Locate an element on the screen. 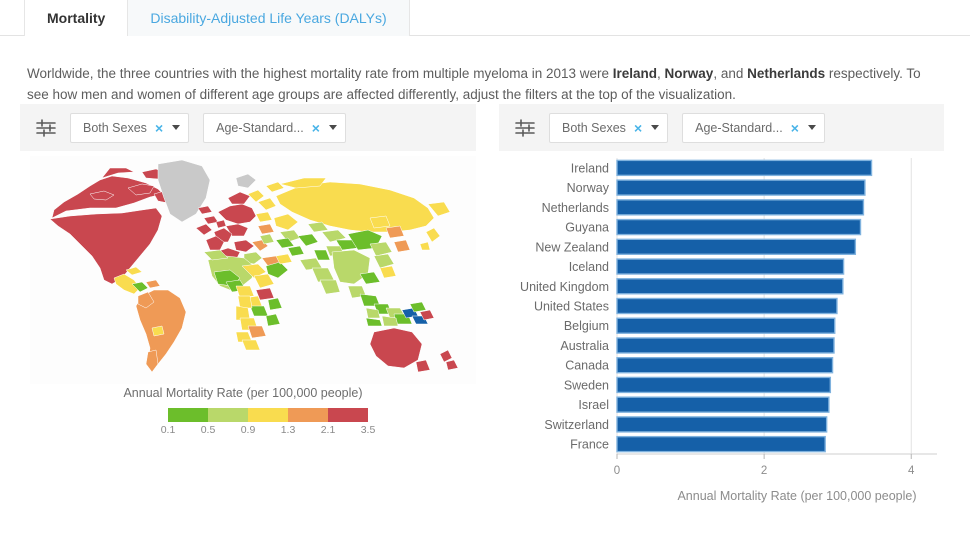  legend-tick-1: 0.5 is located at coordinates (208, 430).